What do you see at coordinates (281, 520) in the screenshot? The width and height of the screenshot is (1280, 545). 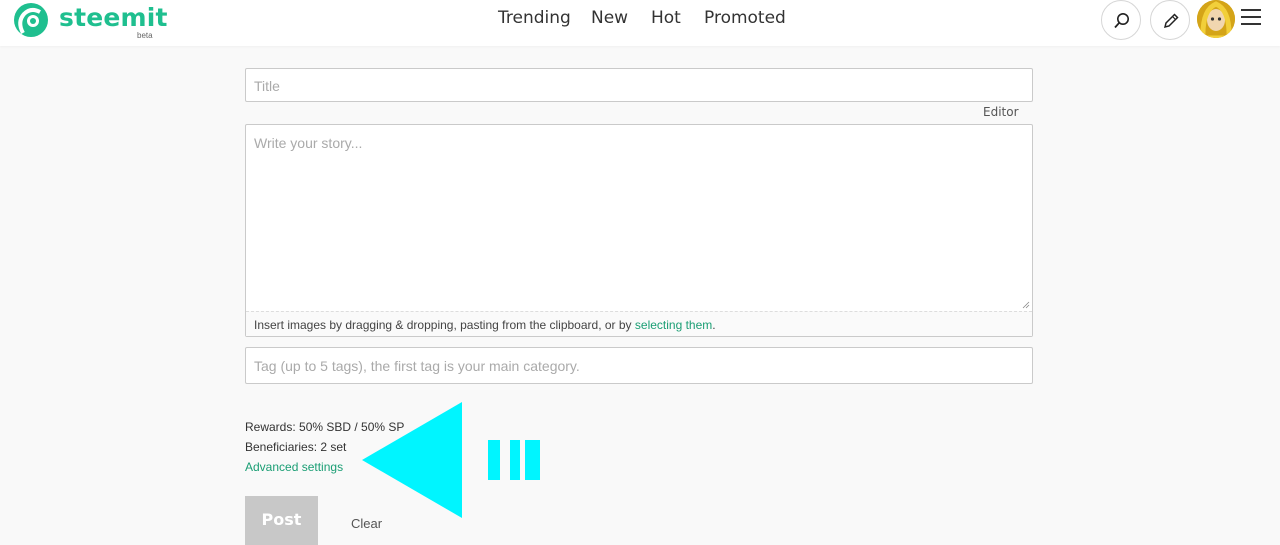 I see `post-button: Post` at bounding box center [281, 520].